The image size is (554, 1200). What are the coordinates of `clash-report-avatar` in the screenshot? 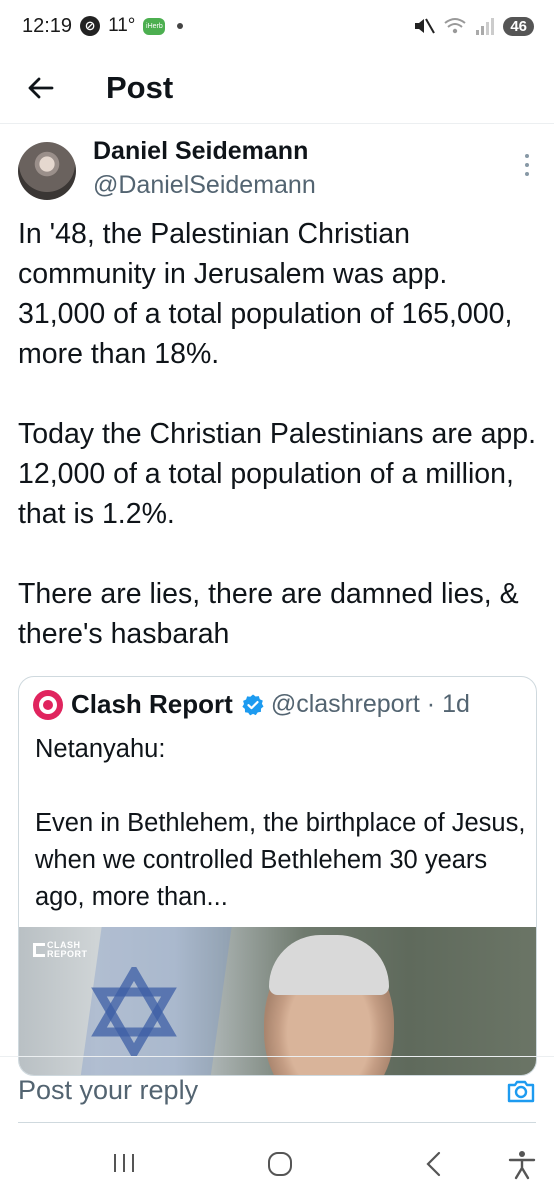 It's located at (48, 704).